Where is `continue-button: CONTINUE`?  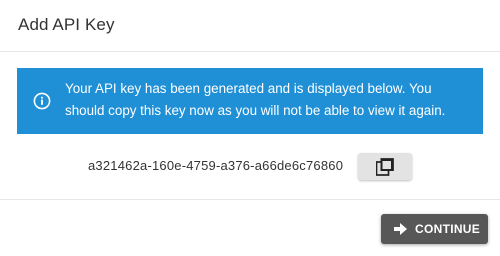 continue-button: CONTINUE is located at coordinates (434, 229).